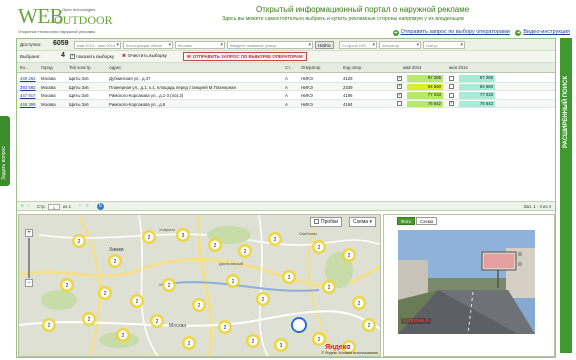 This screenshot has height=360, width=576. I want to click on zoom-control: + −, so click(29, 259).